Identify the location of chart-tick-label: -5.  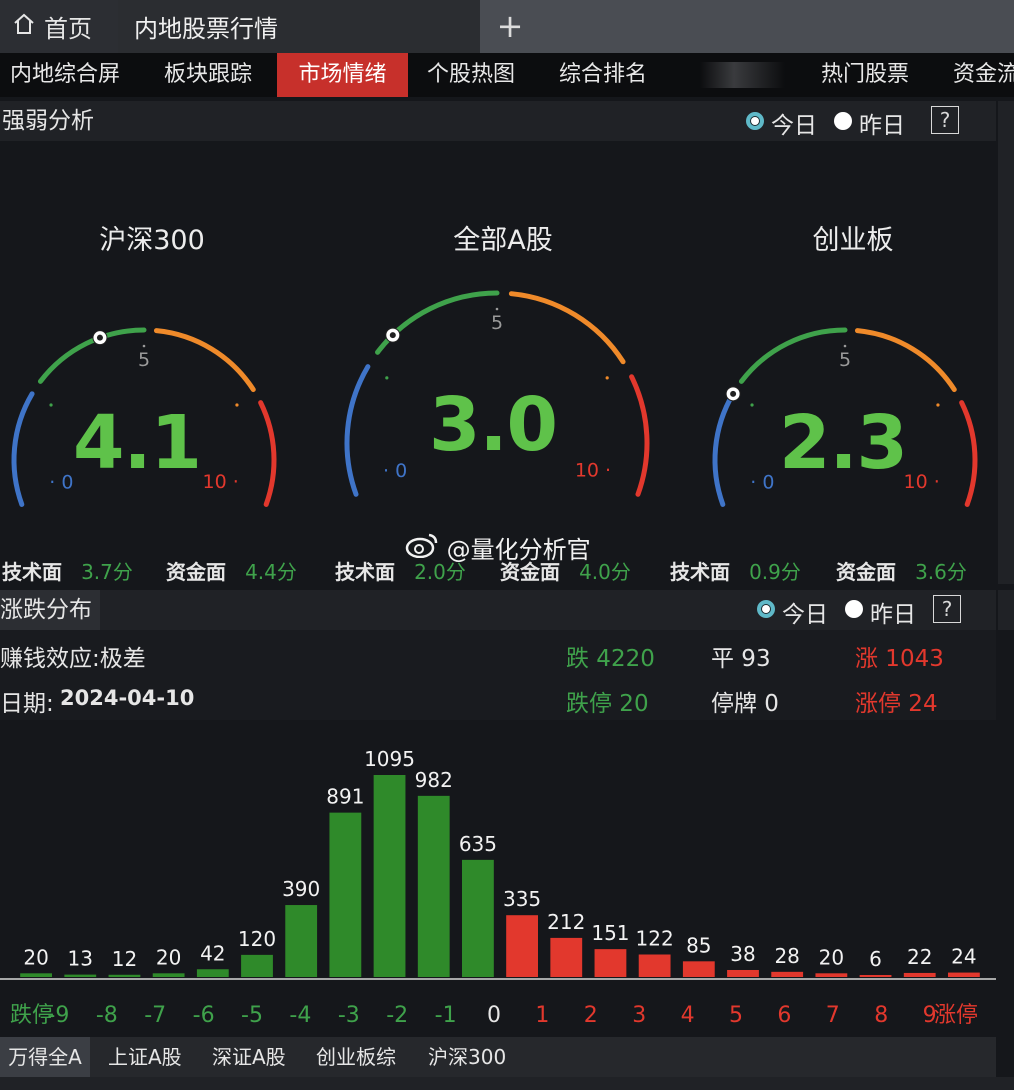
(252, 1015).